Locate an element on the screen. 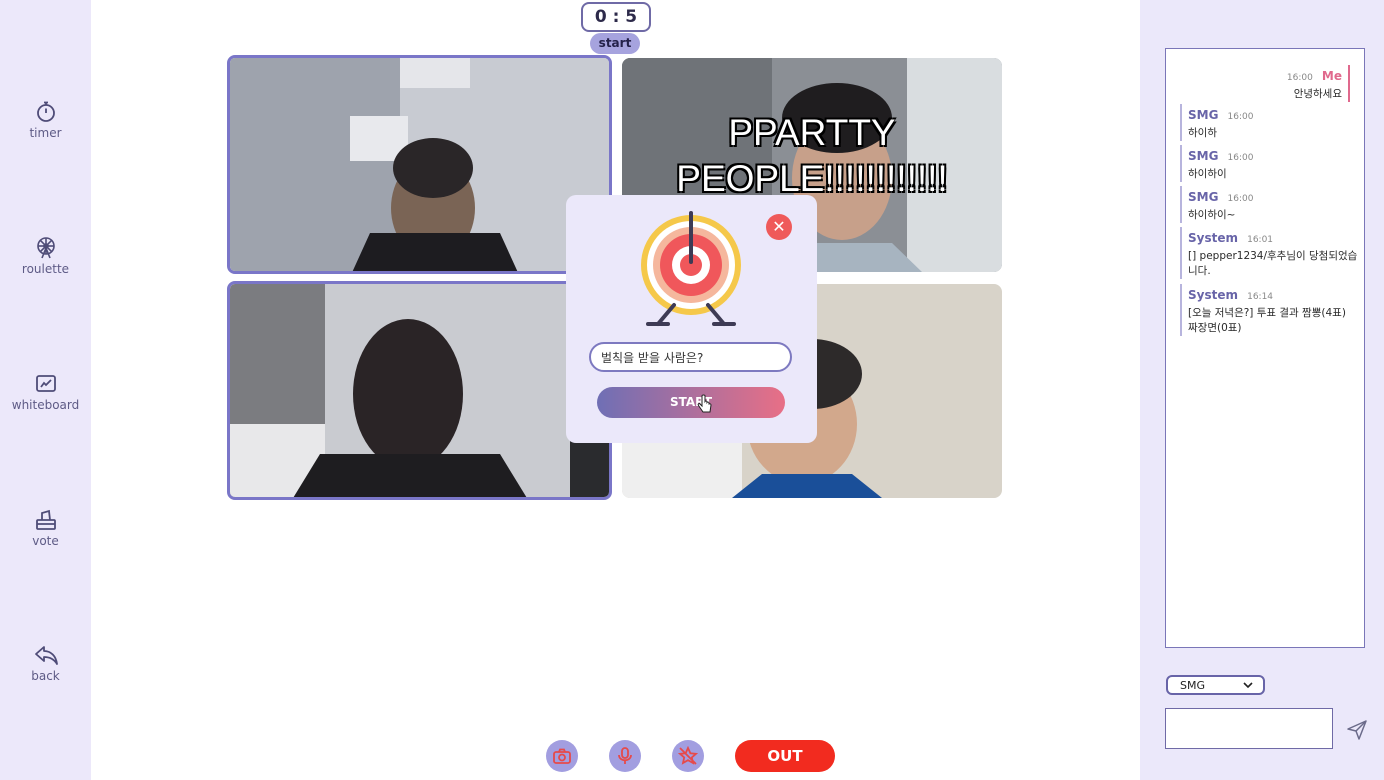 This screenshot has height=780, width=1384. video-overlay-text: PPARTTY PEOPLE!!!!!!!!!!!! is located at coordinates (812, 155).